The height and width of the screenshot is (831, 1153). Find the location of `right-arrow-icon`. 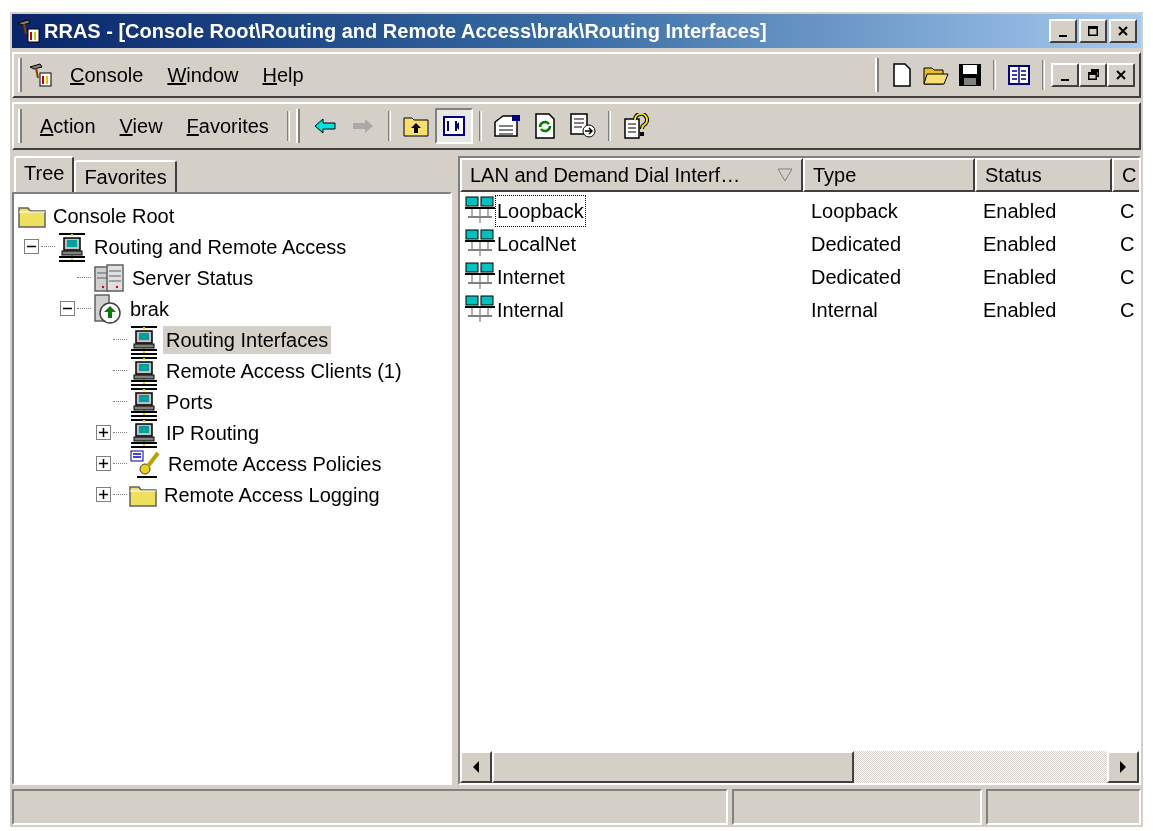

right-arrow-icon is located at coordinates (1123, 767).